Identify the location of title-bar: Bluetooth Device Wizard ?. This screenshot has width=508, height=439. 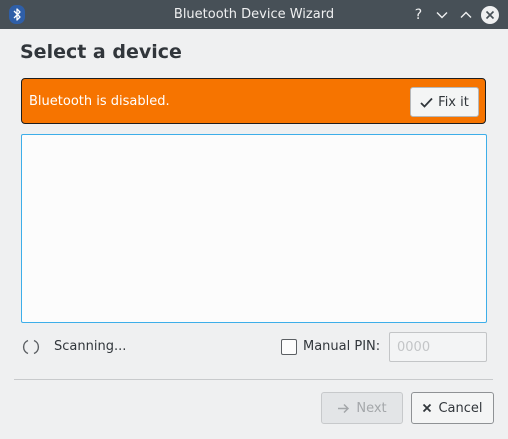
(254, 14).